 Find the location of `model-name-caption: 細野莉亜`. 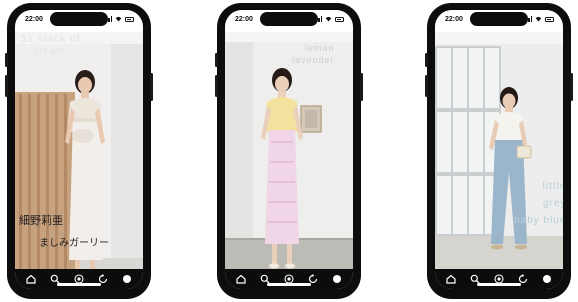

model-name-caption: 細野莉亜 is located at coordinates (41, 220).